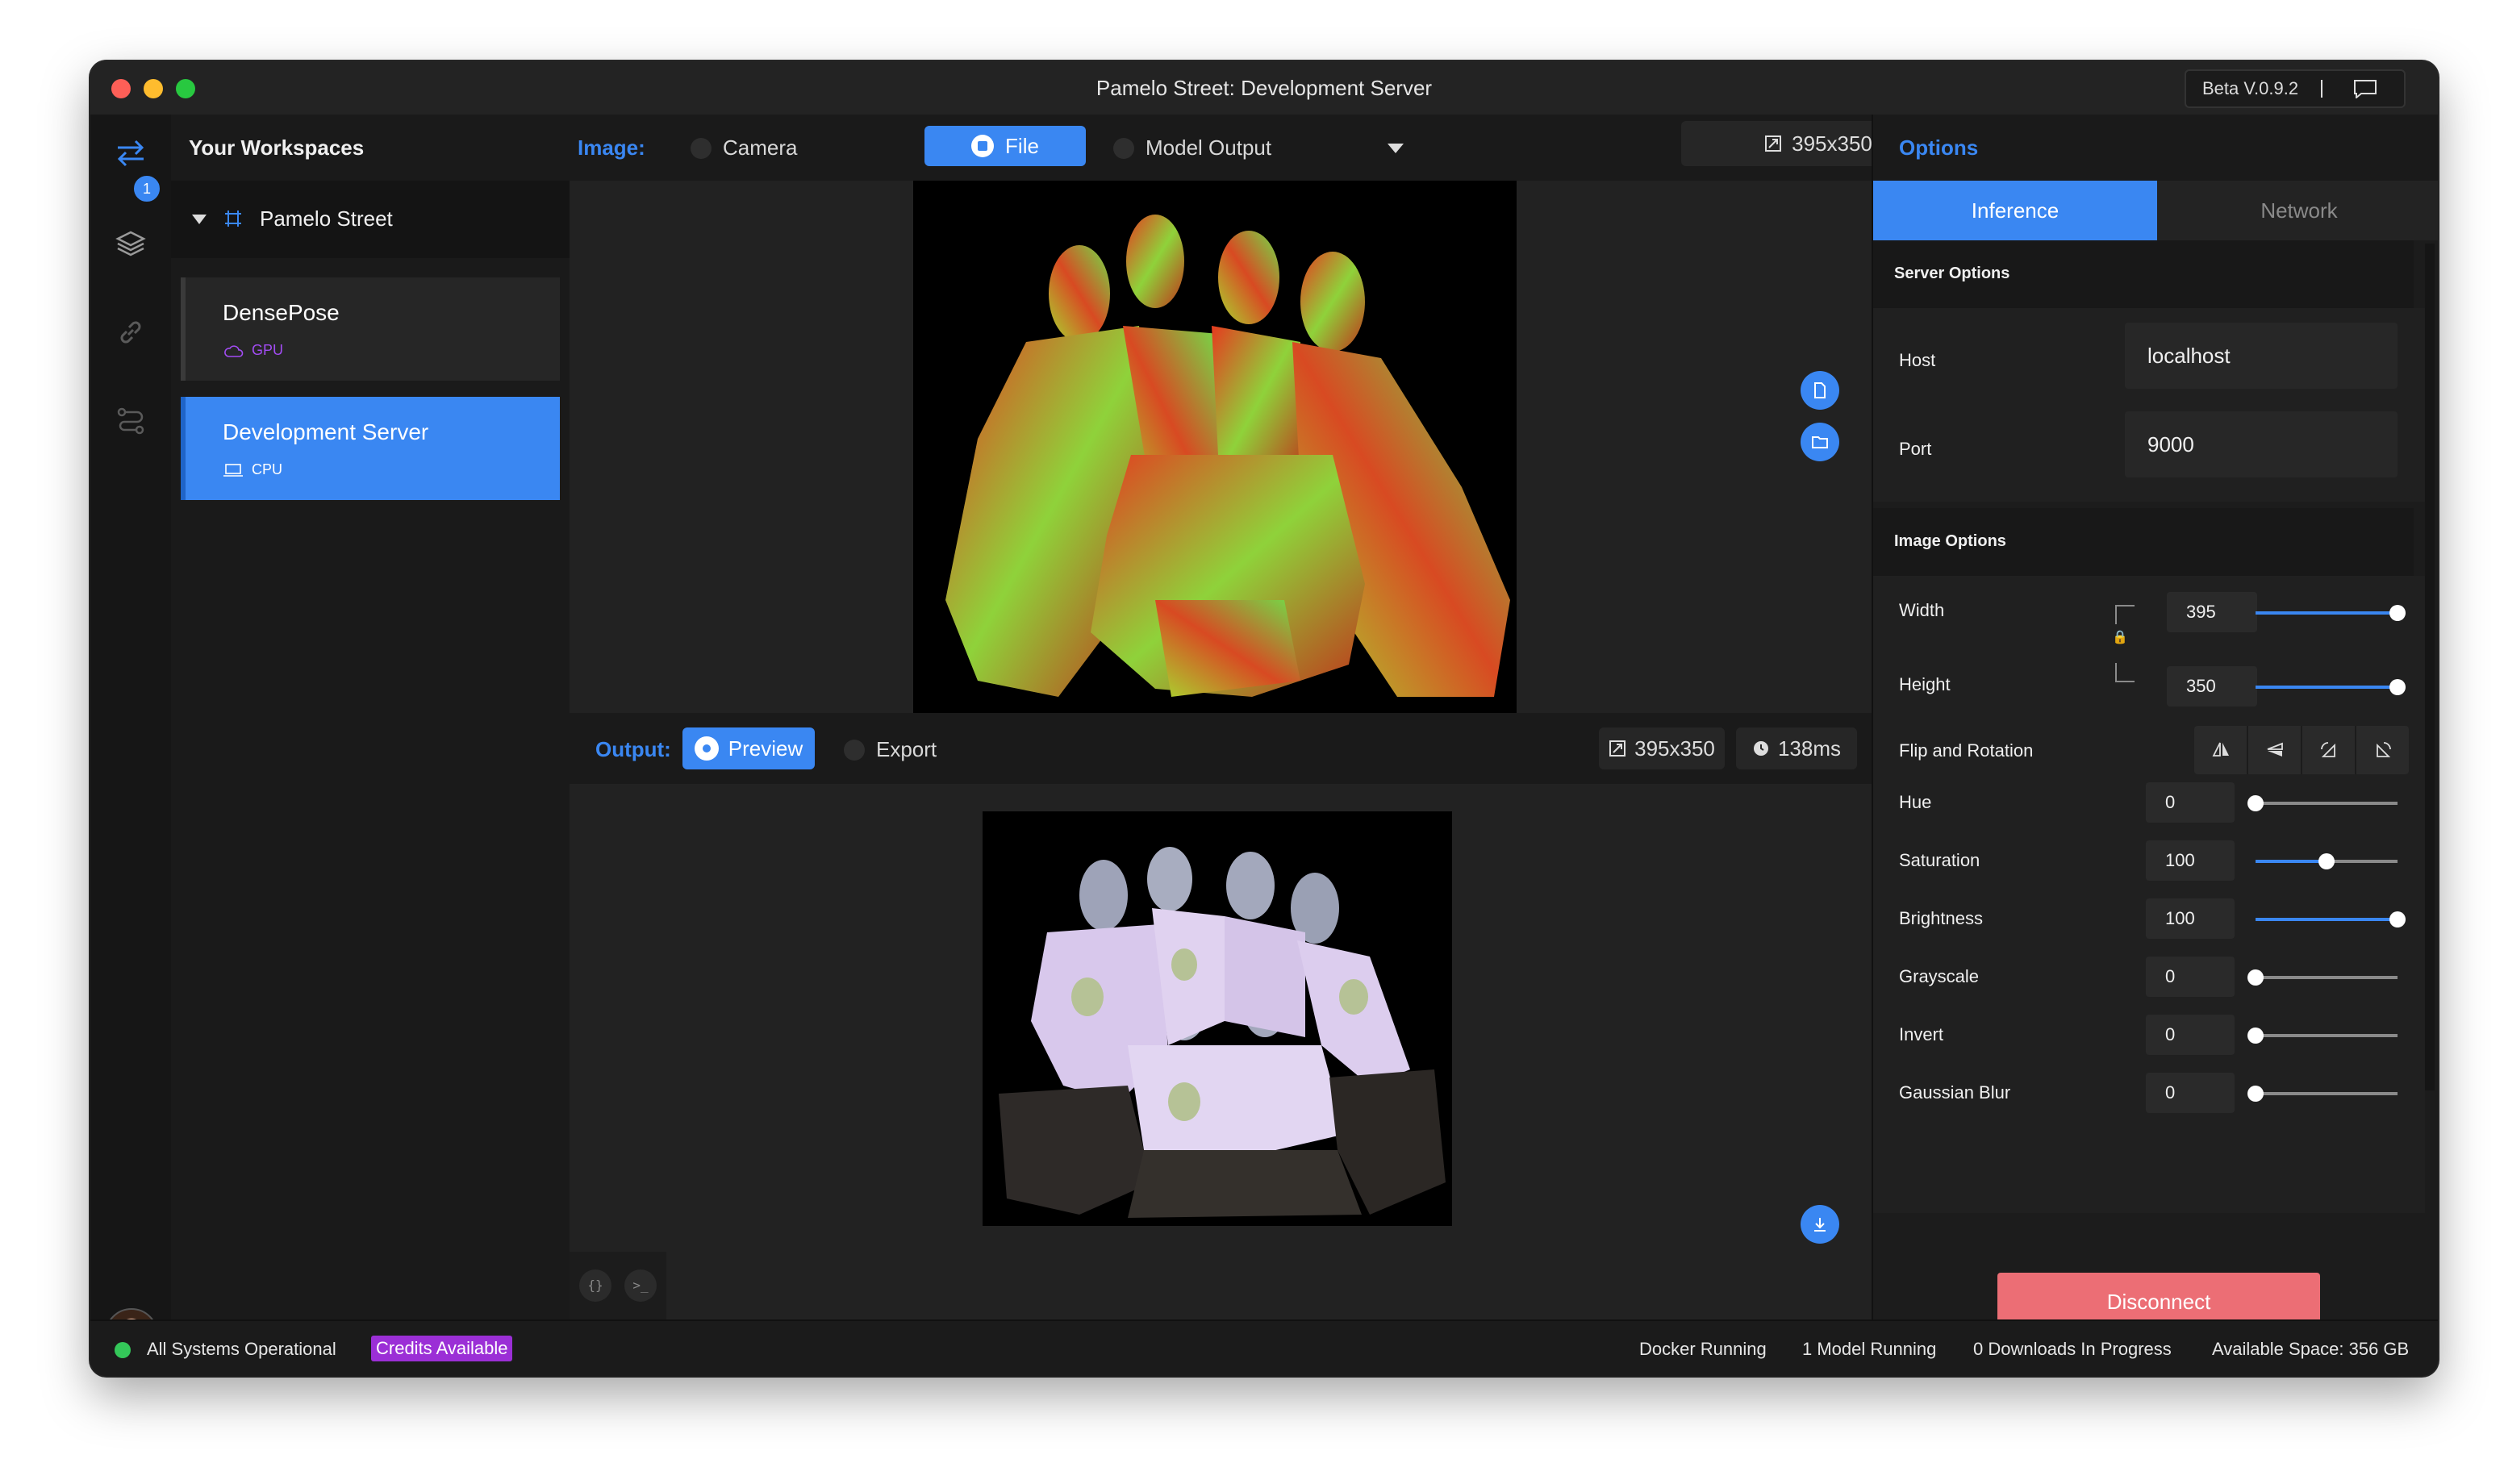  Describe the element at coordinates (1869, 1349) in the screenshot. I see `model-status: 1 Model Running` at that location.